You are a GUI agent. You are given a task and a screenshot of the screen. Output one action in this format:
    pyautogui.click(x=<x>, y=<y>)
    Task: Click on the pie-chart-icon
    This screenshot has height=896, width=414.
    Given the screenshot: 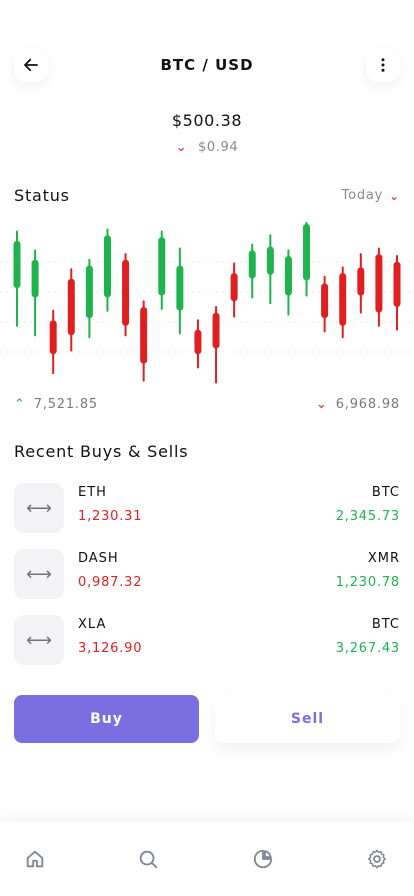 What is the action you would take?
    pyautogui.click(x=263, y=859)
    